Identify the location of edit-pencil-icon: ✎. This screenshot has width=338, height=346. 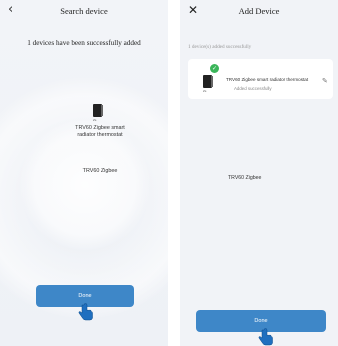
(325, 81).